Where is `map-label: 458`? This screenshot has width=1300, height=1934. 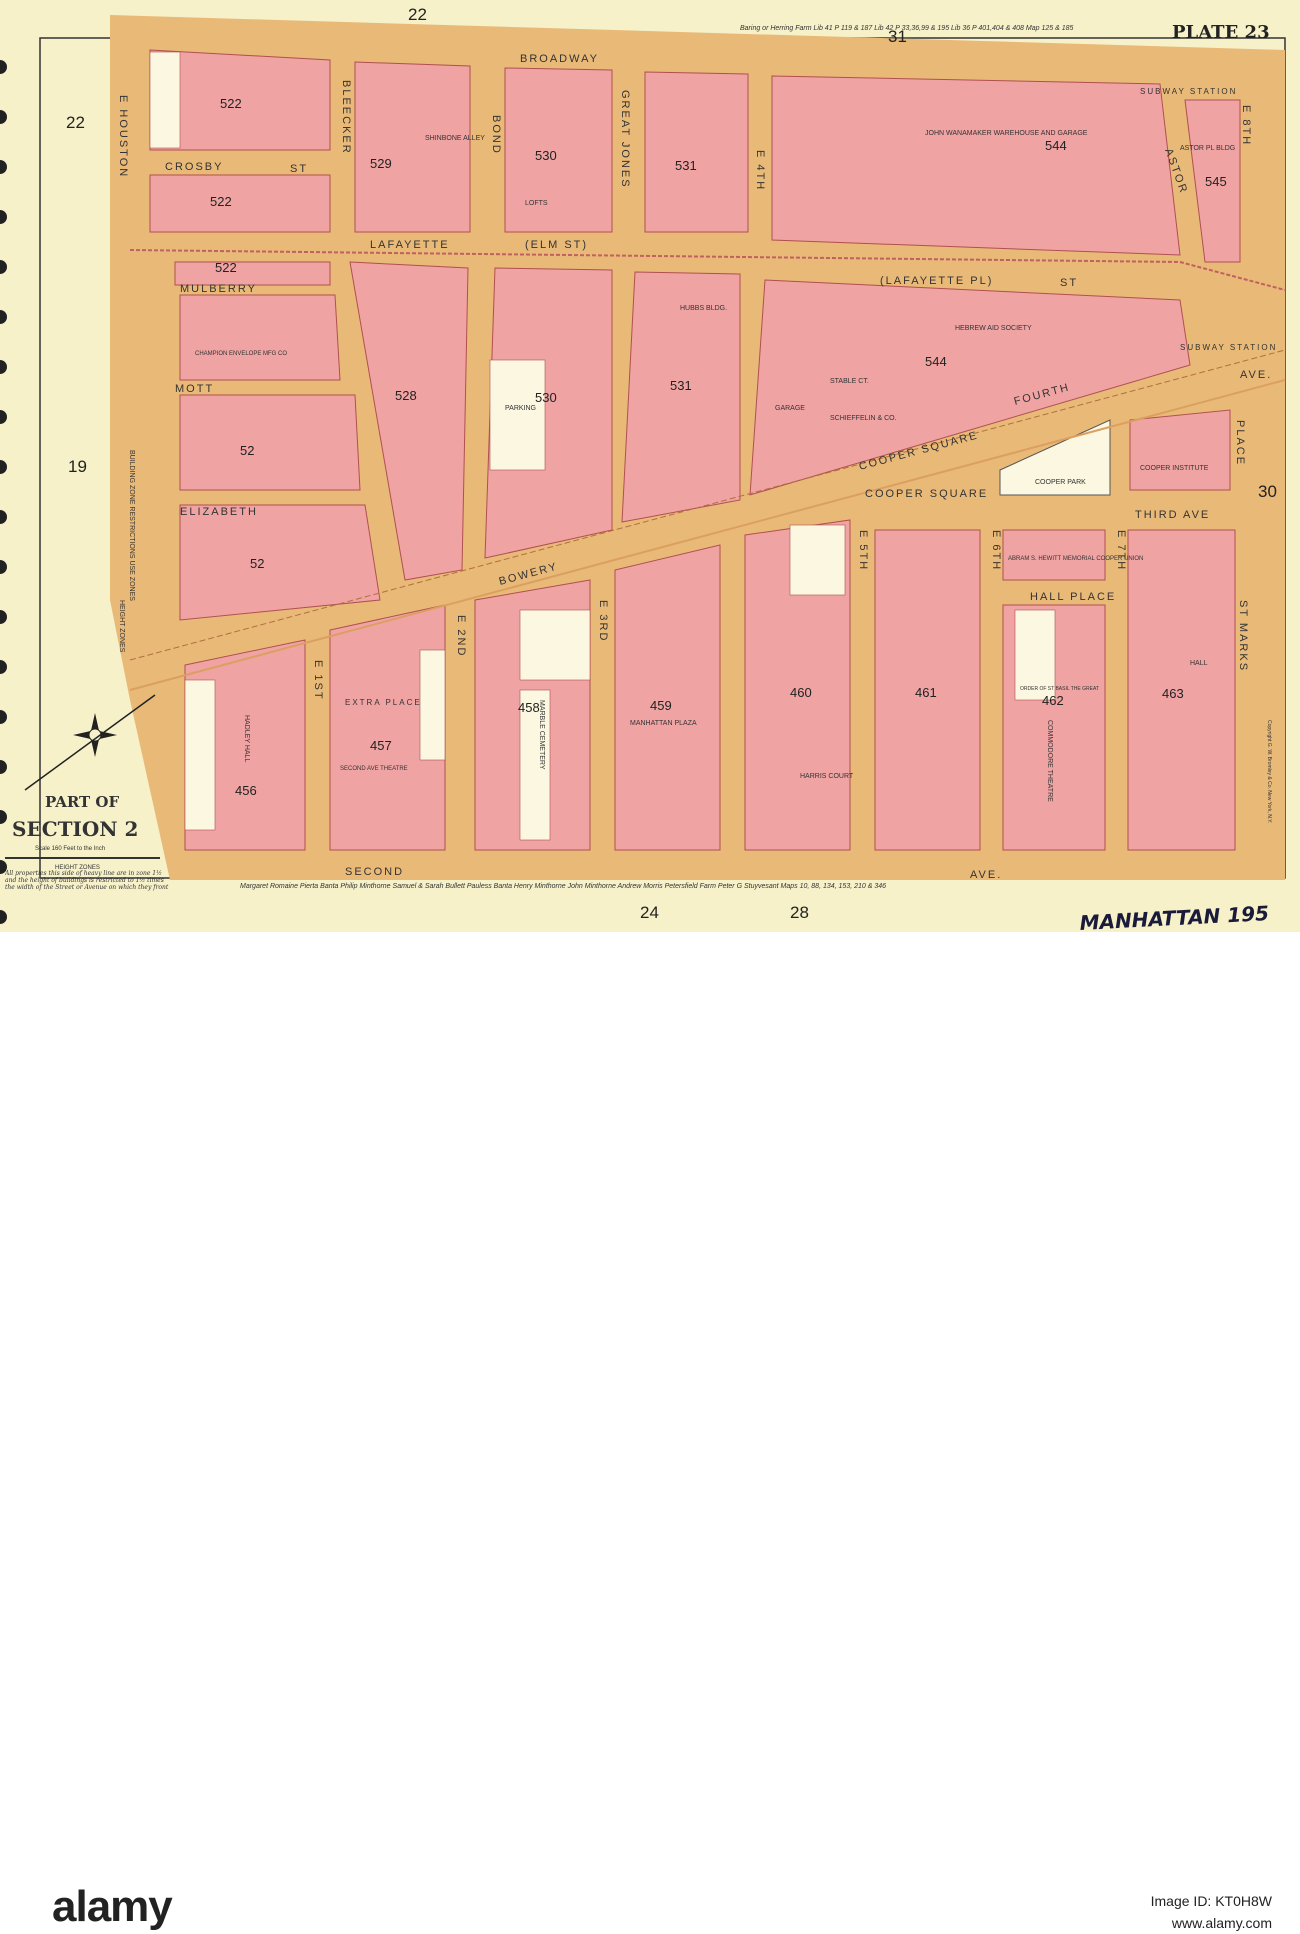
map-label: 458 is located at coordinates (529, 707).